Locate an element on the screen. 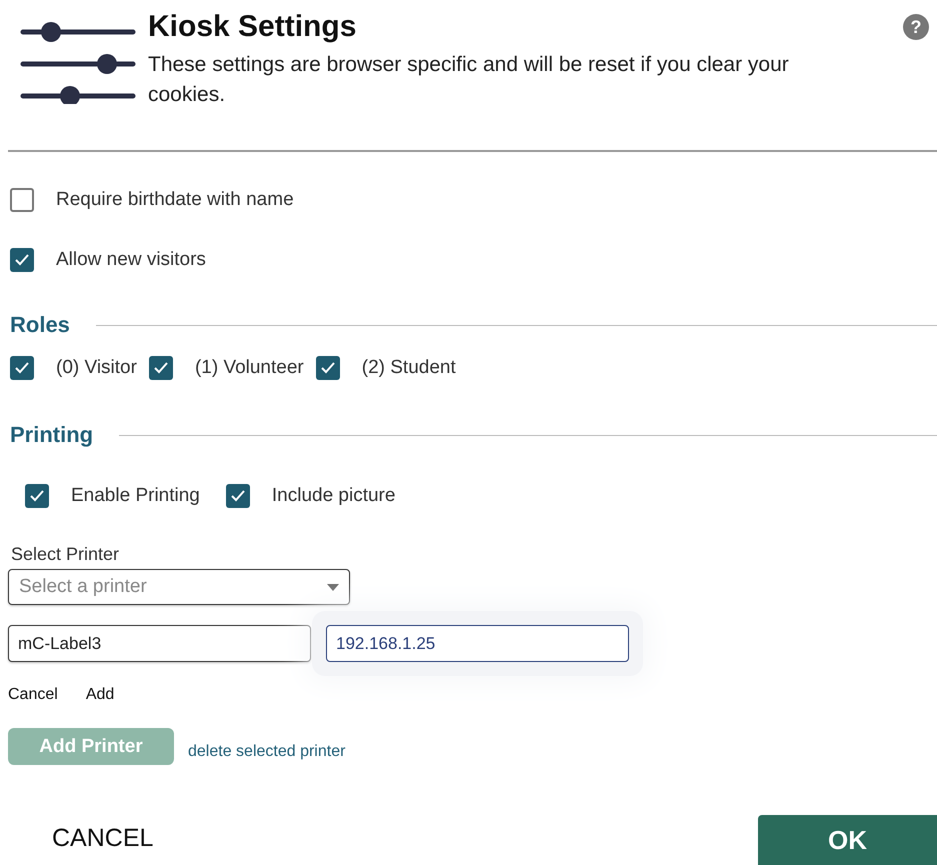 This screenshot has height=865, width=937. field-label: Select Printer is located at coordinates (65, 554).